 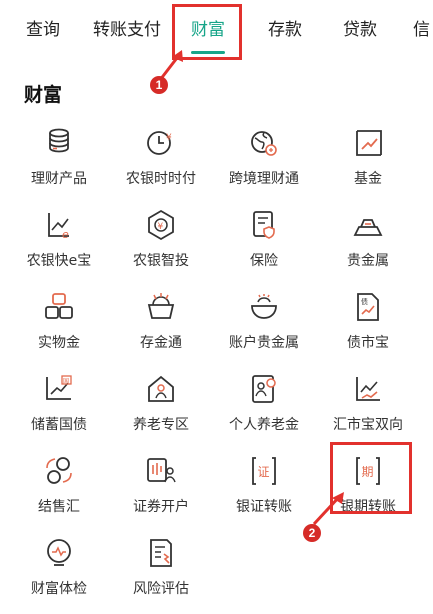 I want to click on tab-query: 查询, so click(x=43, y=30).